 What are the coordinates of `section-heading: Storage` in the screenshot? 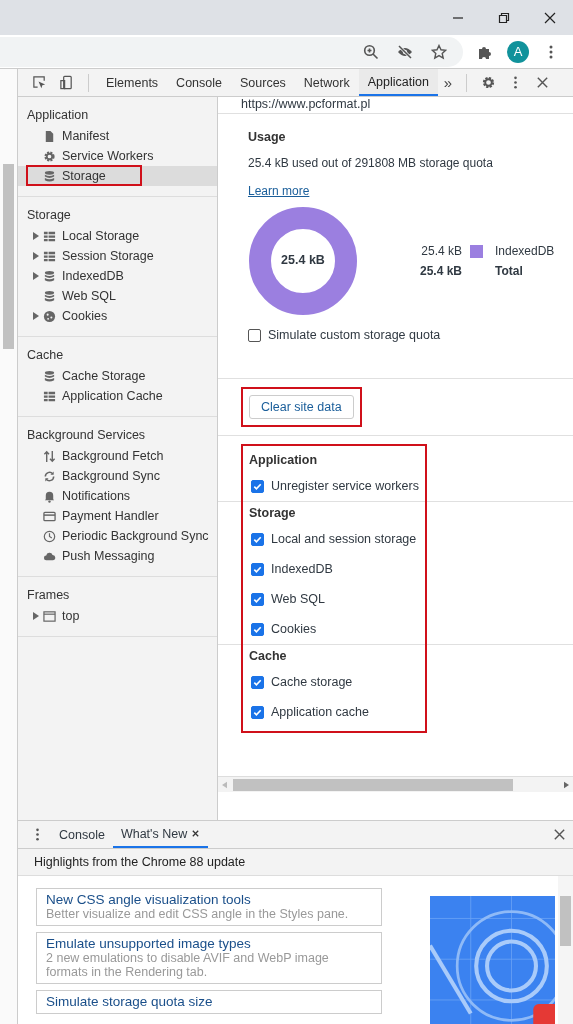 It's located at (49, 215).